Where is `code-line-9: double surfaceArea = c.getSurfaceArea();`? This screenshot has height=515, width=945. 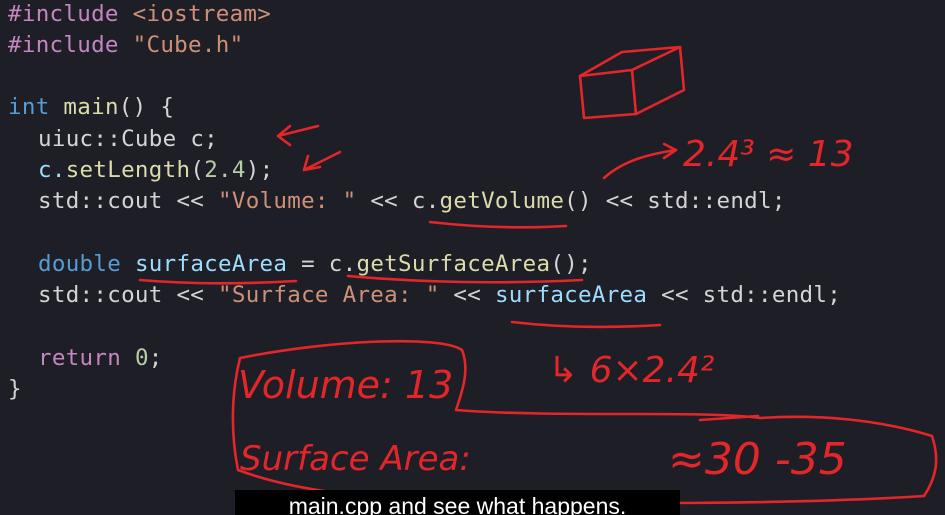 code-line-9: double surfaceArea = c.getSurfaceArea(); is located at coordinates (315, 264).